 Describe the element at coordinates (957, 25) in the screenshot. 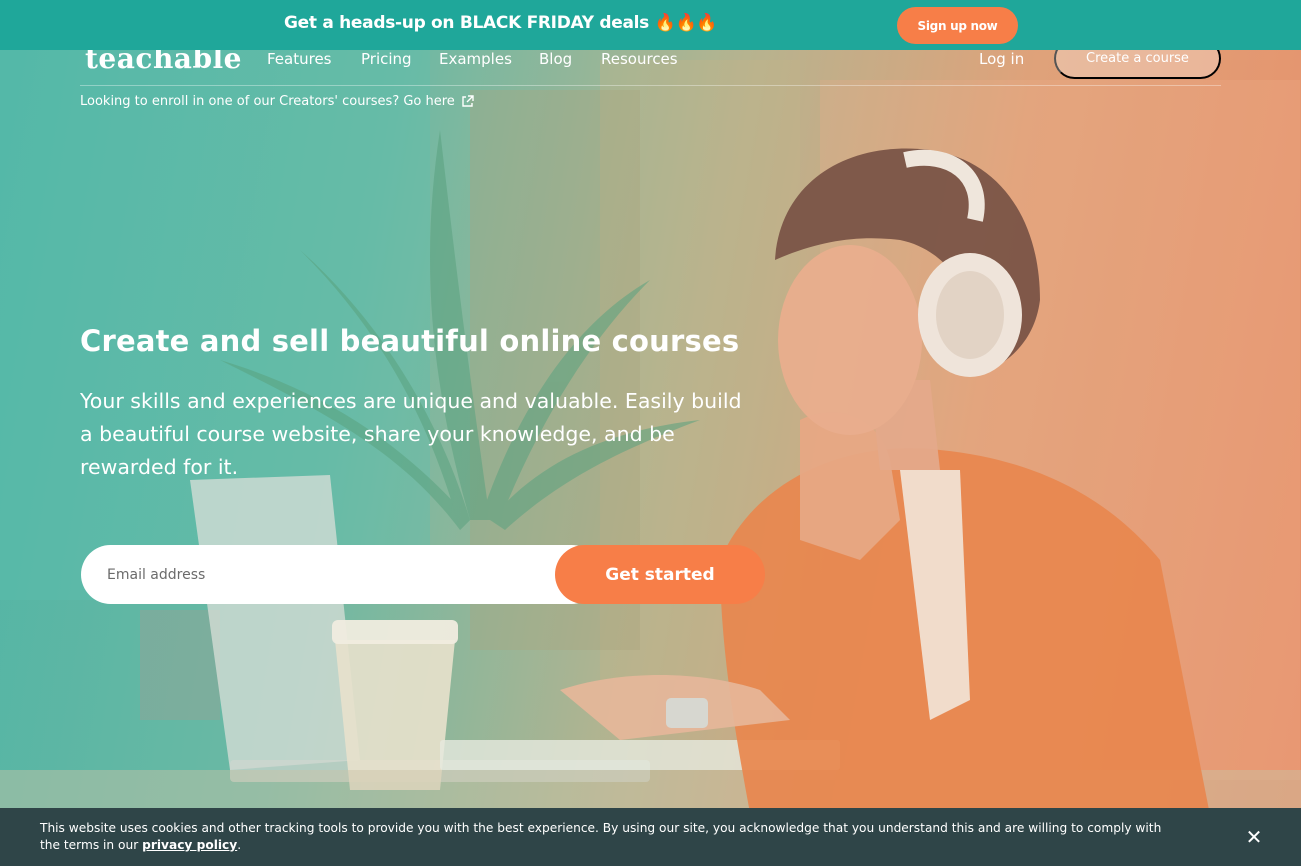

I see `promo-signup-button: Sign up now` at that location.